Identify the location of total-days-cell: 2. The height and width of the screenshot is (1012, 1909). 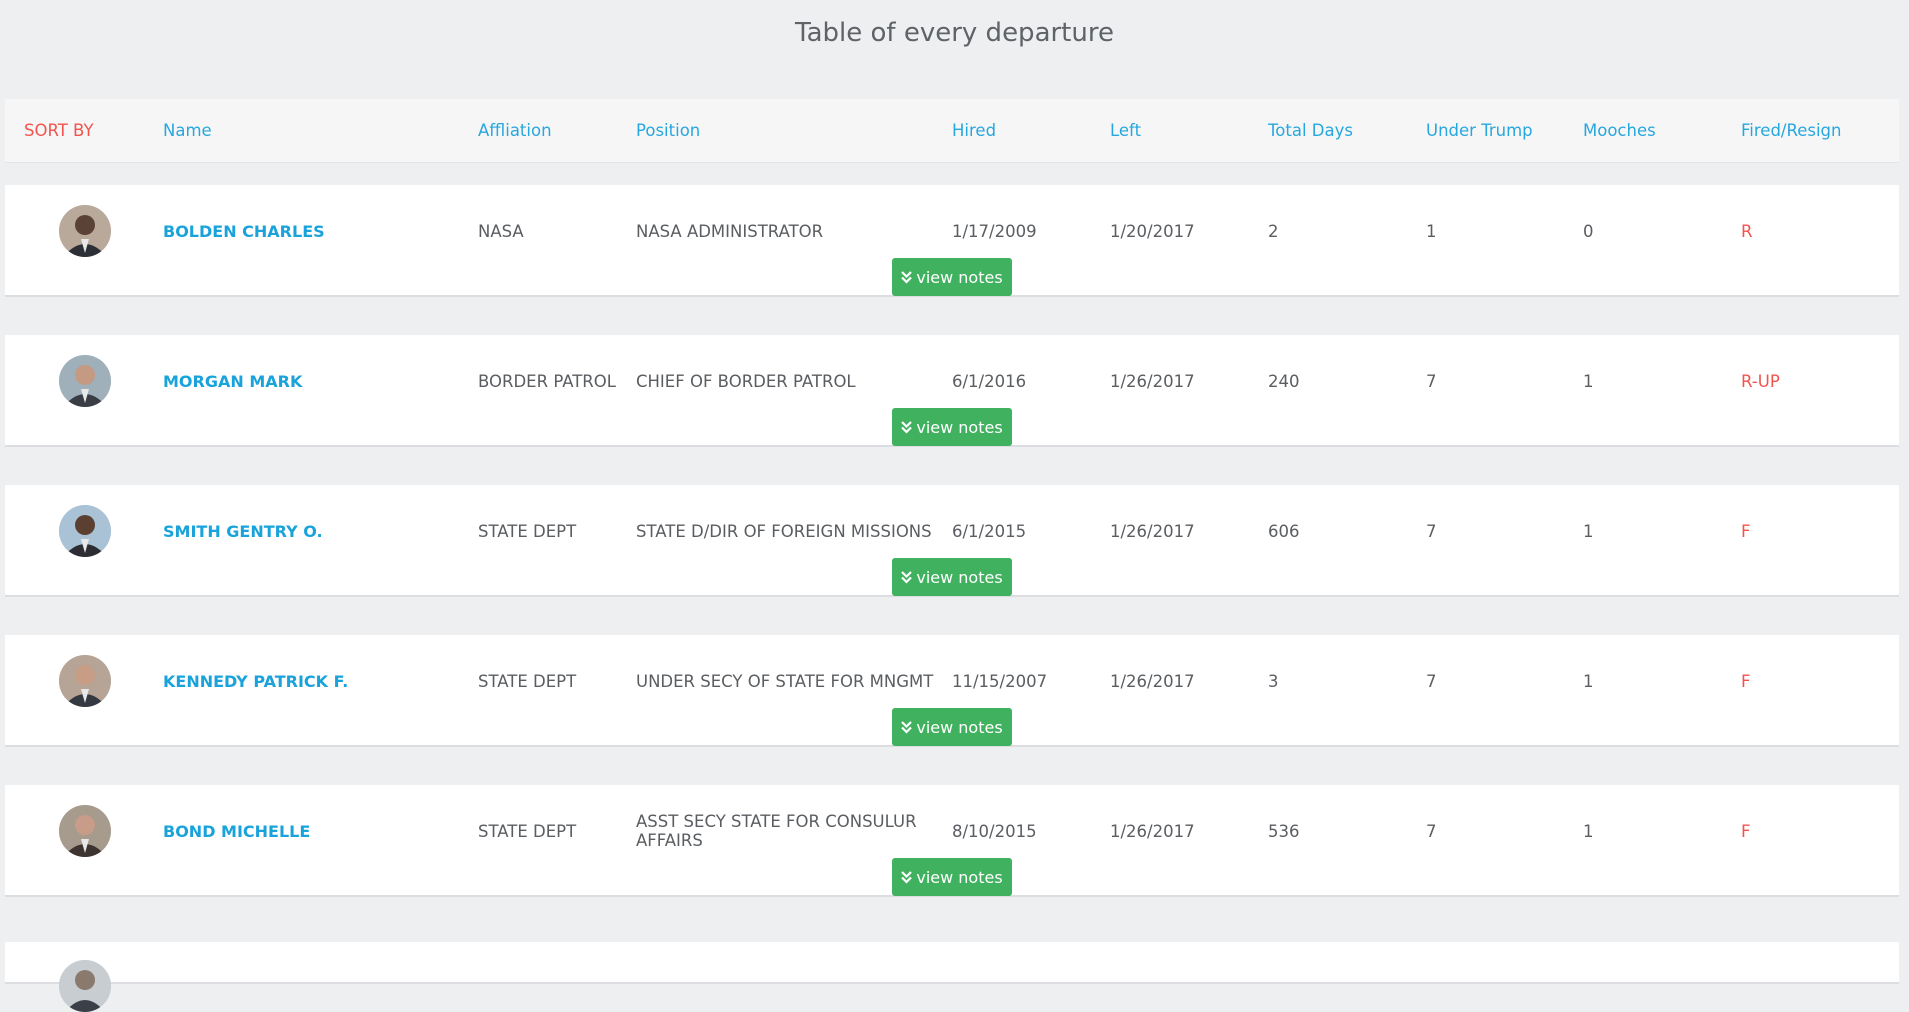
(1273, 231).